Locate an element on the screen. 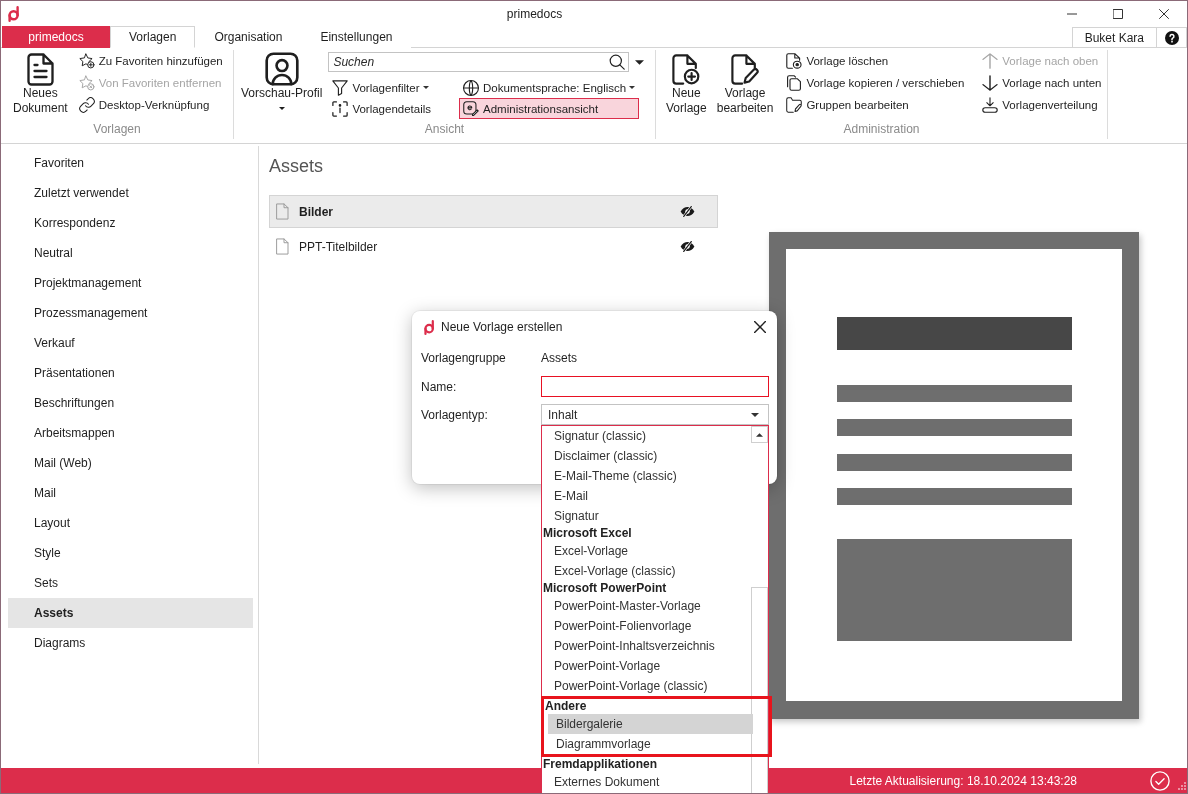 The width and height of the screenshot is (1188, 794). new-document-button: Neues Dokument is located at coordinates (40, 83).